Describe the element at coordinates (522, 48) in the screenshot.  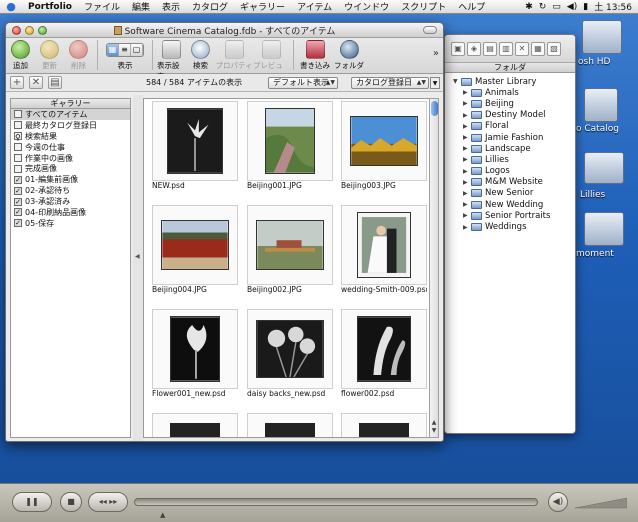
I see `folder-close-icon: ✕` at that location.